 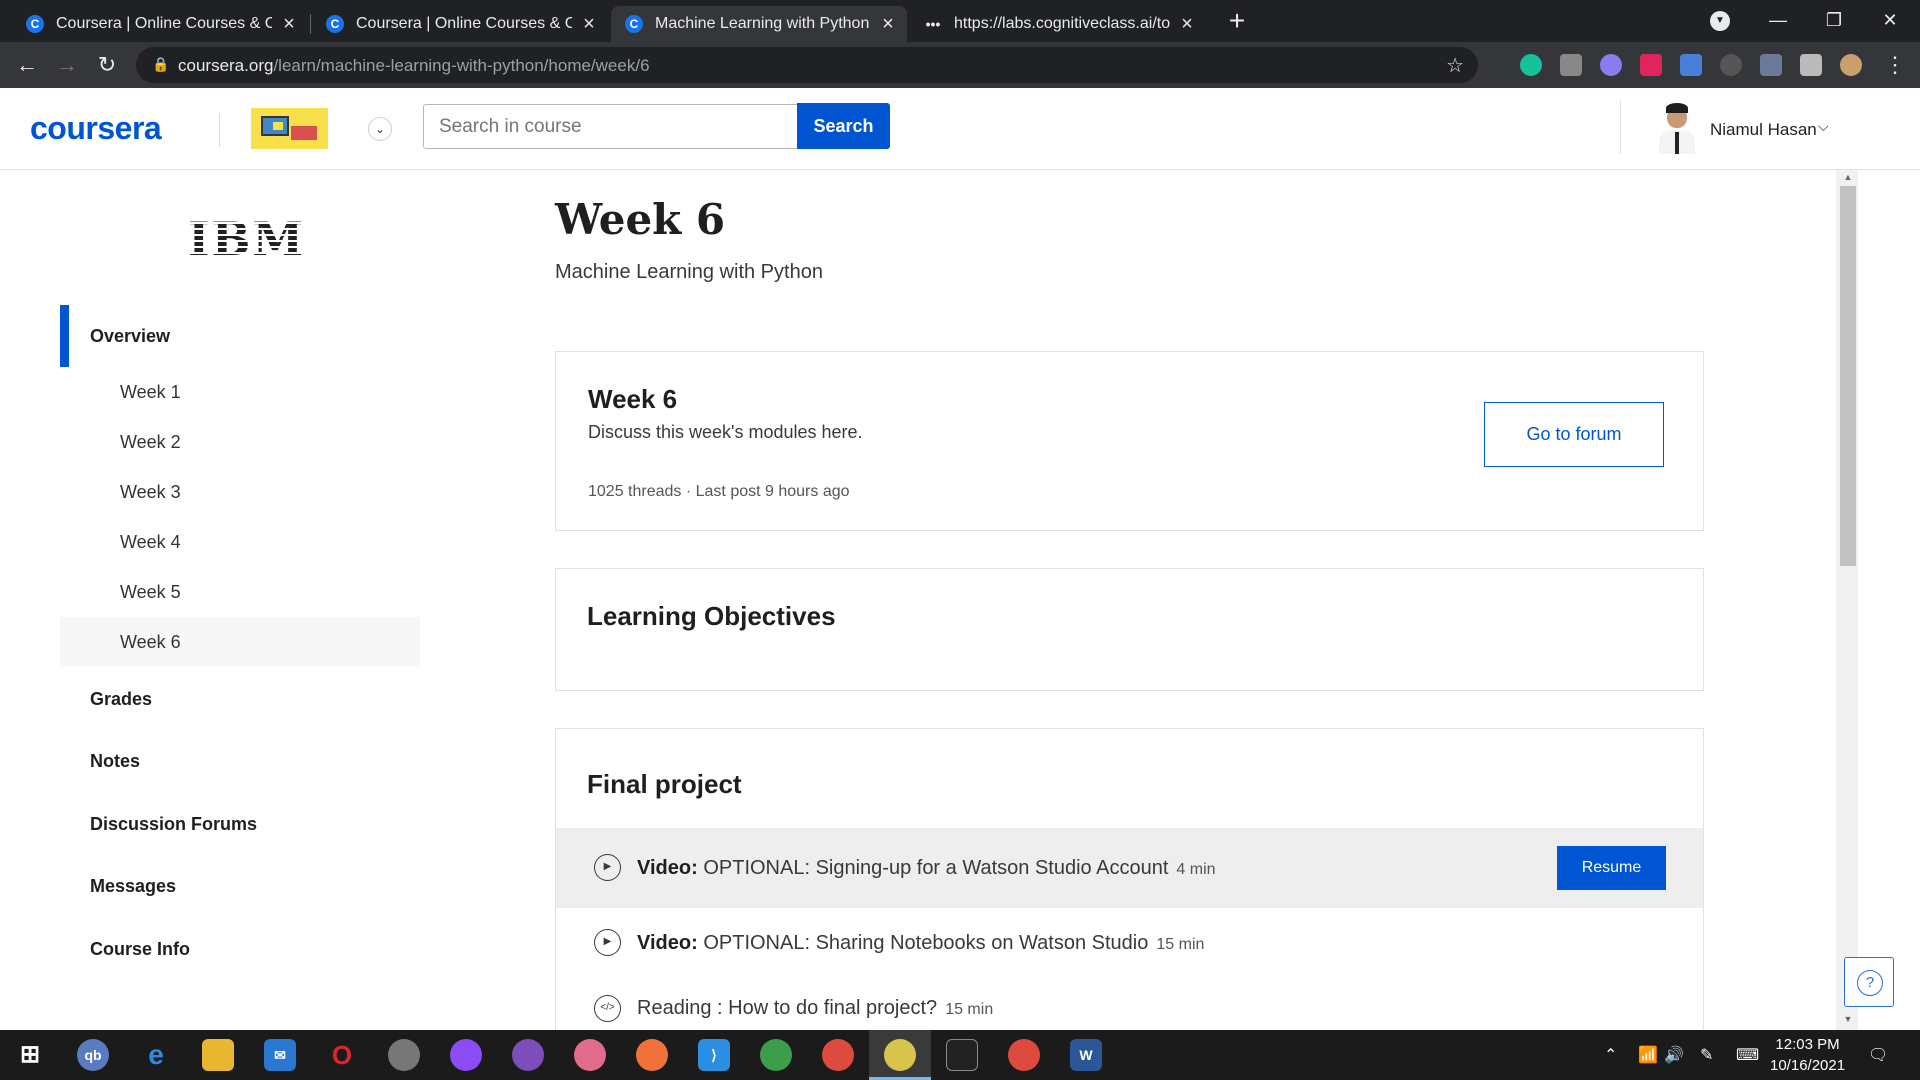 What do you see at coordinates (460, 24) in the screenshot?
I see `browser-tab-2: C Coursera | Online Courses & Cred ×` at bounding box center [460, 24].